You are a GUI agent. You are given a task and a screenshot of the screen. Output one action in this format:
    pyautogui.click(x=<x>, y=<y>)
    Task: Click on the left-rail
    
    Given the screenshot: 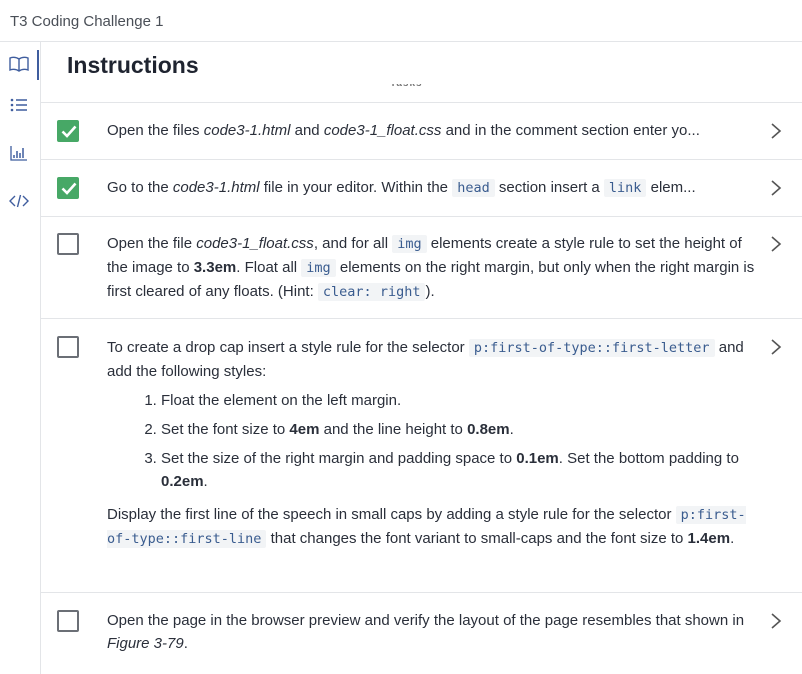 What is the action you would take?
    pyautogui.click(x=20, y=358)
    